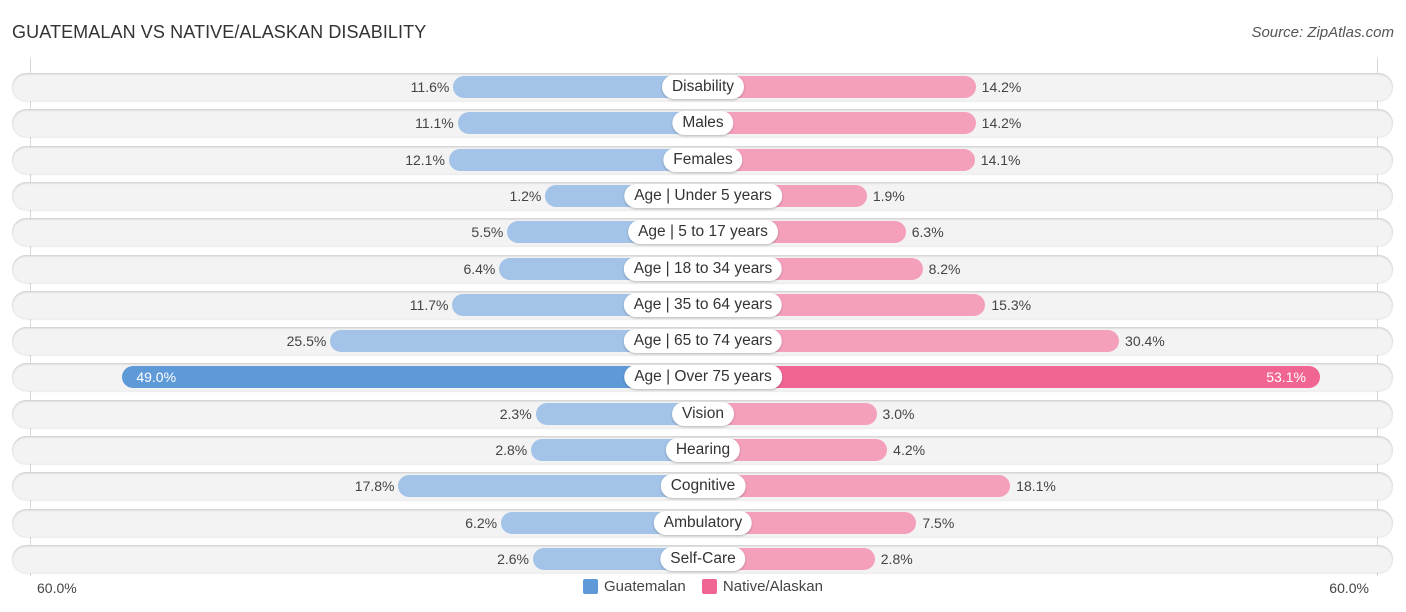 The height and width of the screenshot is (612, 1406). What do you see at coordinates (703, 341) in the screenshot?
I see `category-label-age-65-to-74-years: Age | 65 to 74 years` at bounding box center [703, 341].